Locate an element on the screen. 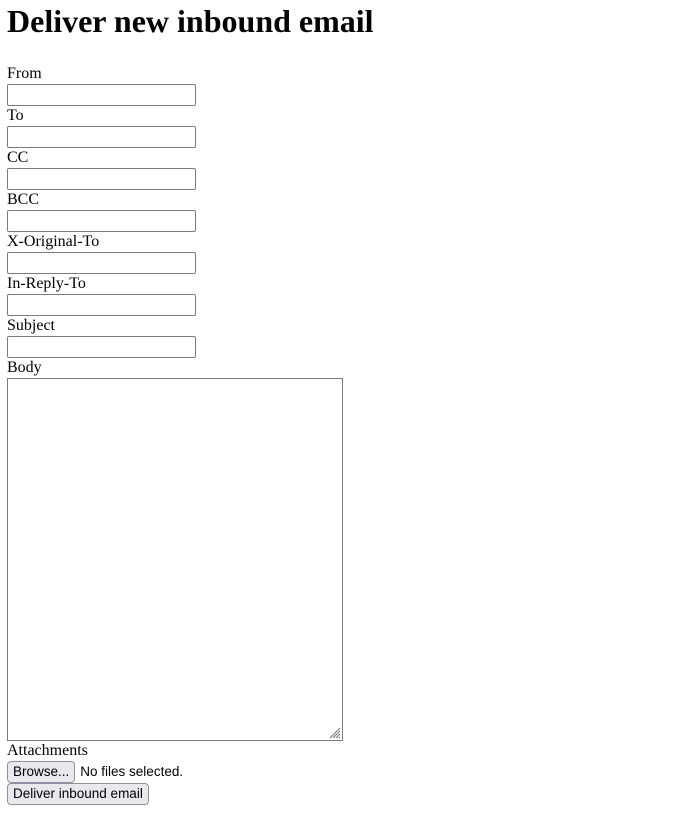 The image size is (698, 832). body-label: Body is located at coordinates (24, 367).